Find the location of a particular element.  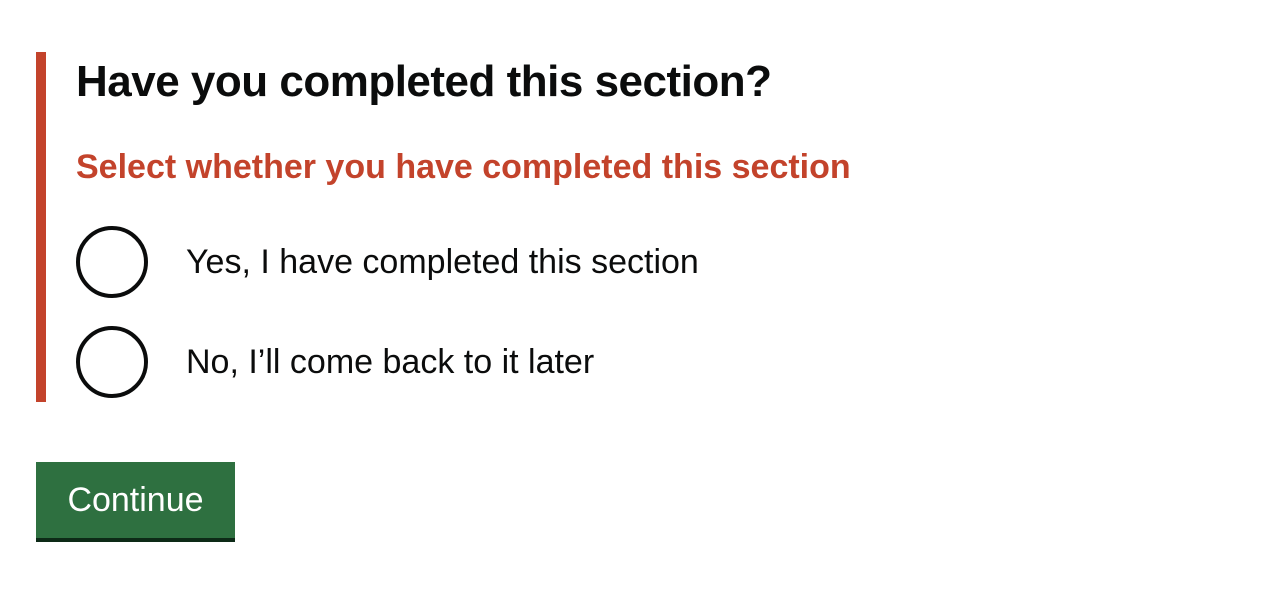

radio-option-yes: Yes, I have completed this section is located at coordinates (456, 262).